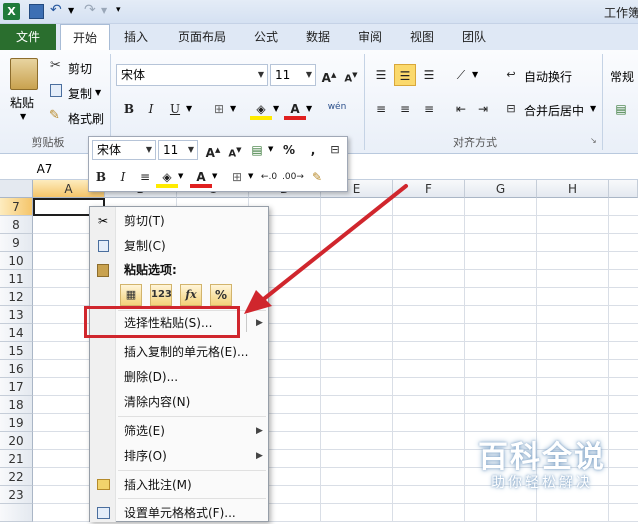 Image resolution: width=638 pixels, height=524 pixels. I want to click on font-size-combo: 11 ▼, so click(293, 75).